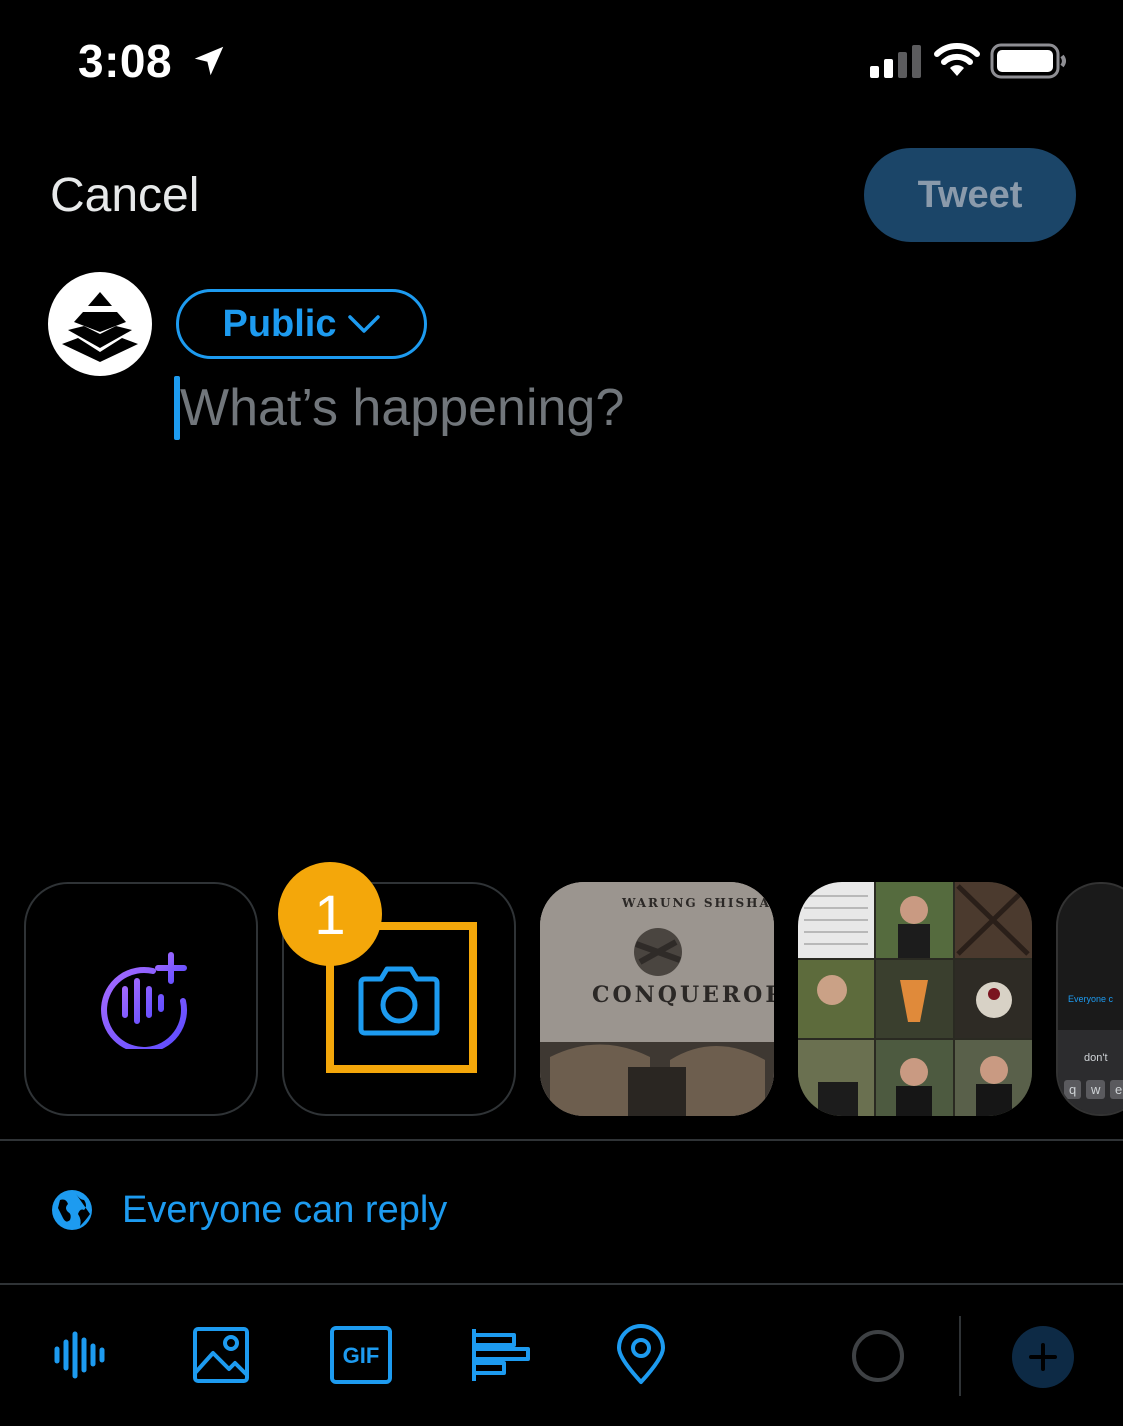  I want to click on poll-button, so click(501, 1355).